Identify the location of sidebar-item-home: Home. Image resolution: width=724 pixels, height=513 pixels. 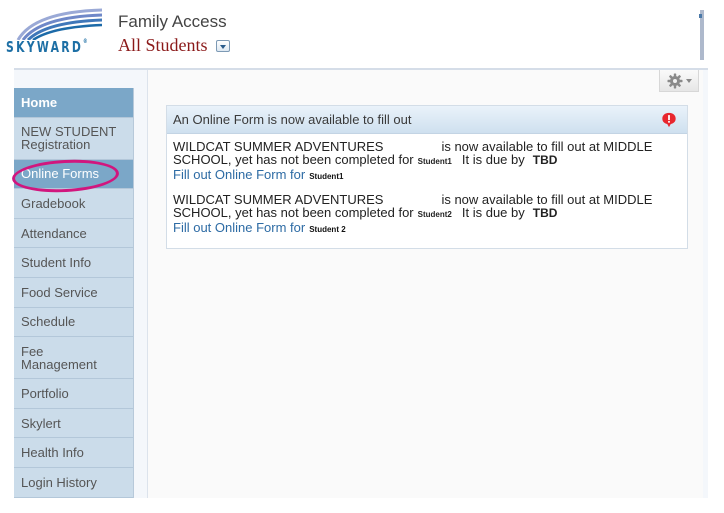
(73, 103).